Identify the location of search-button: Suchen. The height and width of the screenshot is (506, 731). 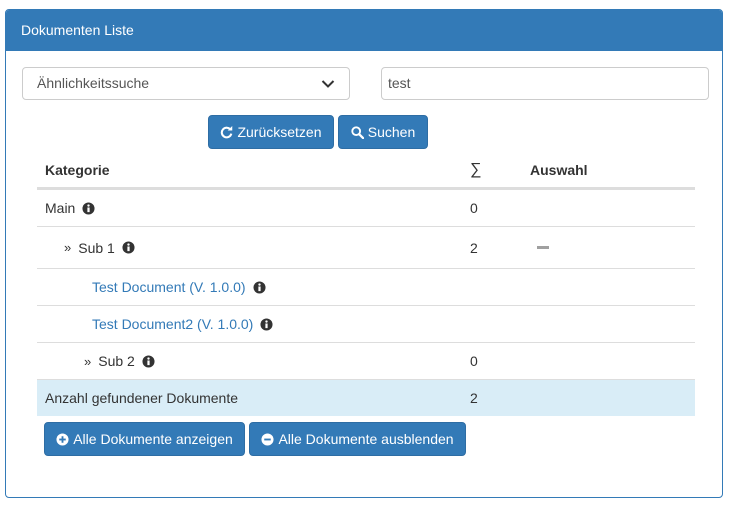
(383, 132).